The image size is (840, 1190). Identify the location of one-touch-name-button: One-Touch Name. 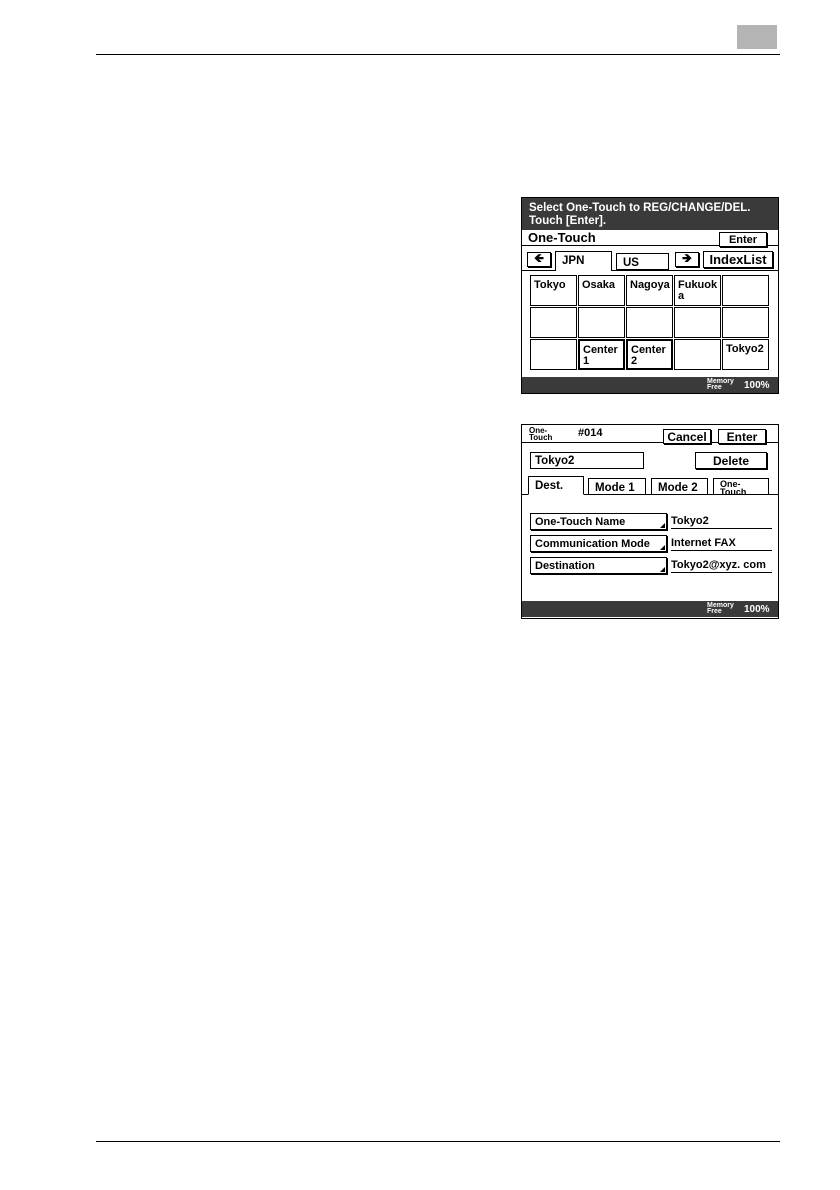
(598, 521).